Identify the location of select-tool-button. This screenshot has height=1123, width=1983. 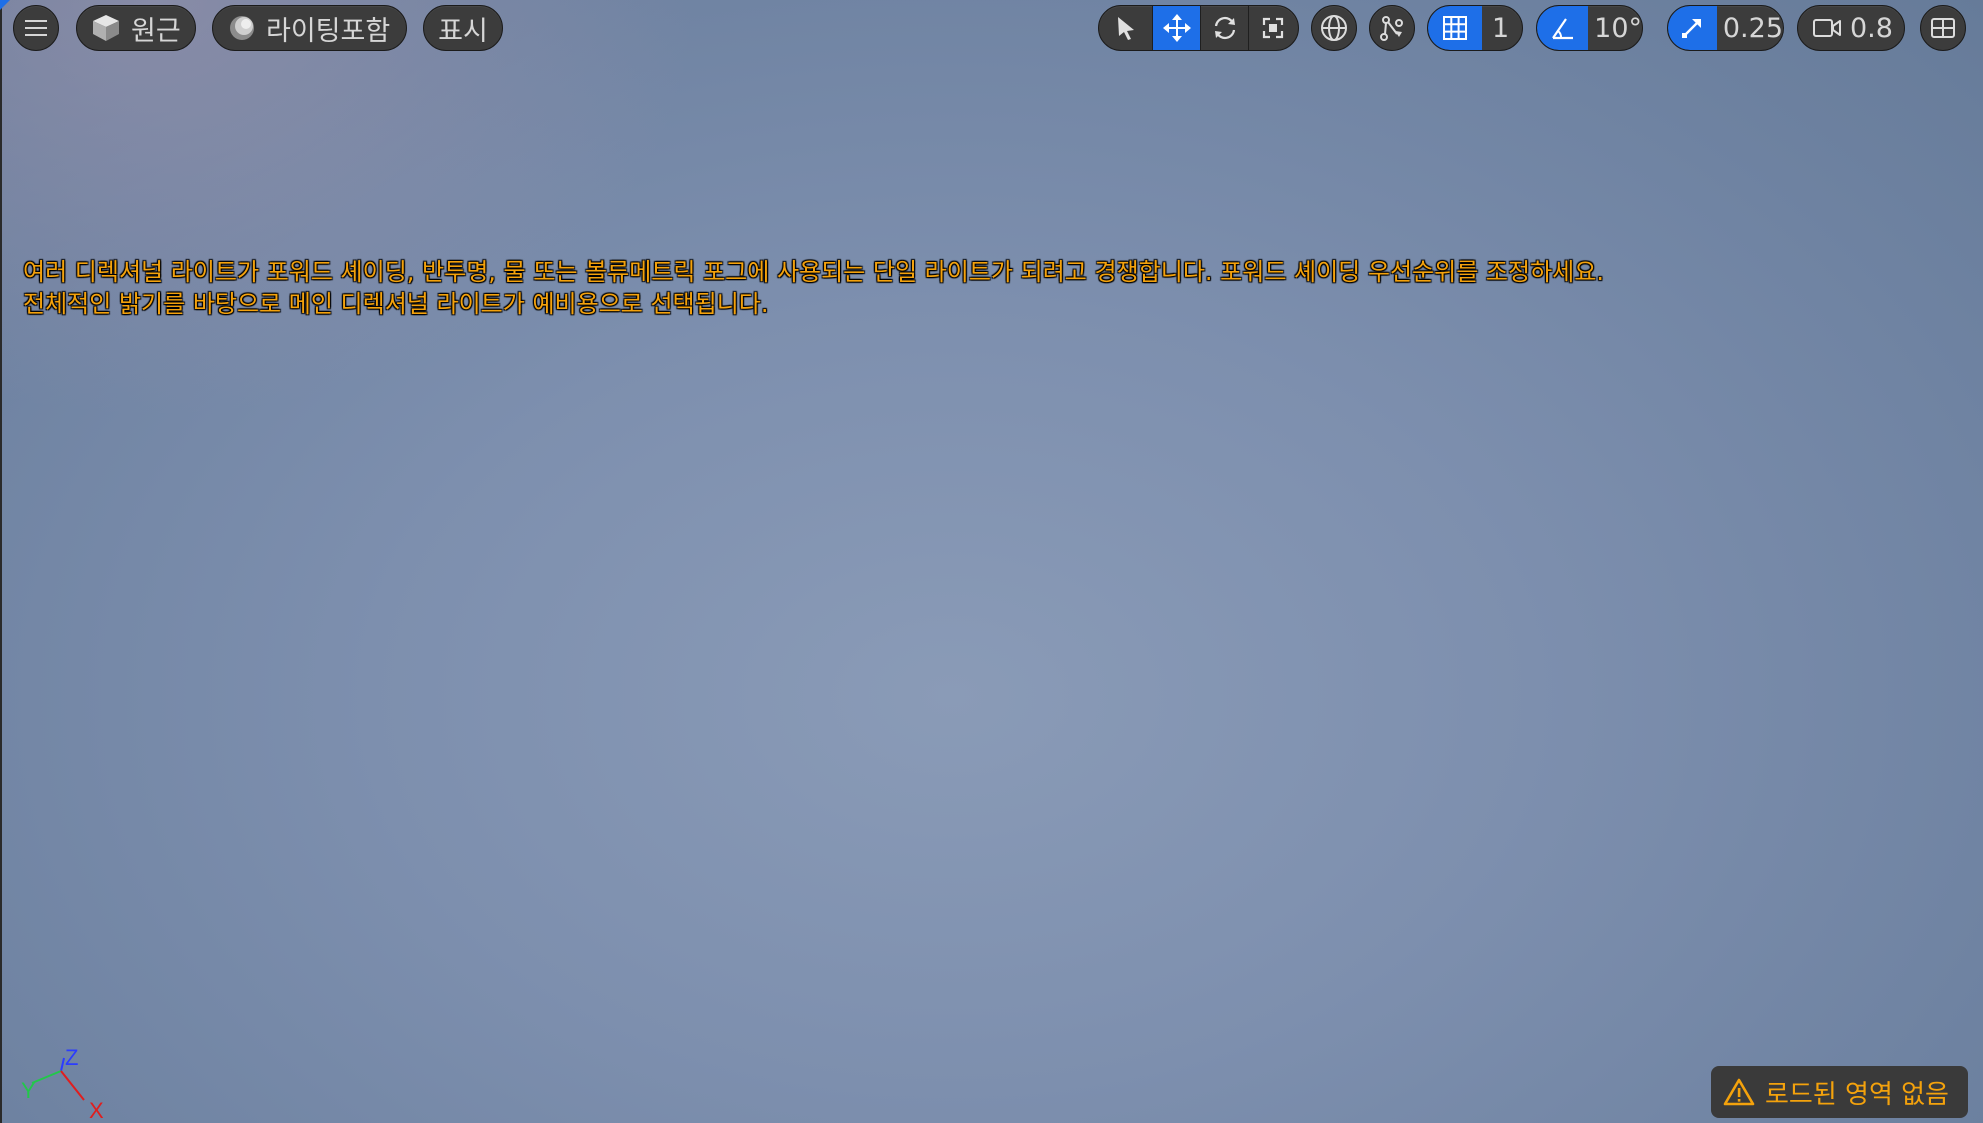
(1125, 28).